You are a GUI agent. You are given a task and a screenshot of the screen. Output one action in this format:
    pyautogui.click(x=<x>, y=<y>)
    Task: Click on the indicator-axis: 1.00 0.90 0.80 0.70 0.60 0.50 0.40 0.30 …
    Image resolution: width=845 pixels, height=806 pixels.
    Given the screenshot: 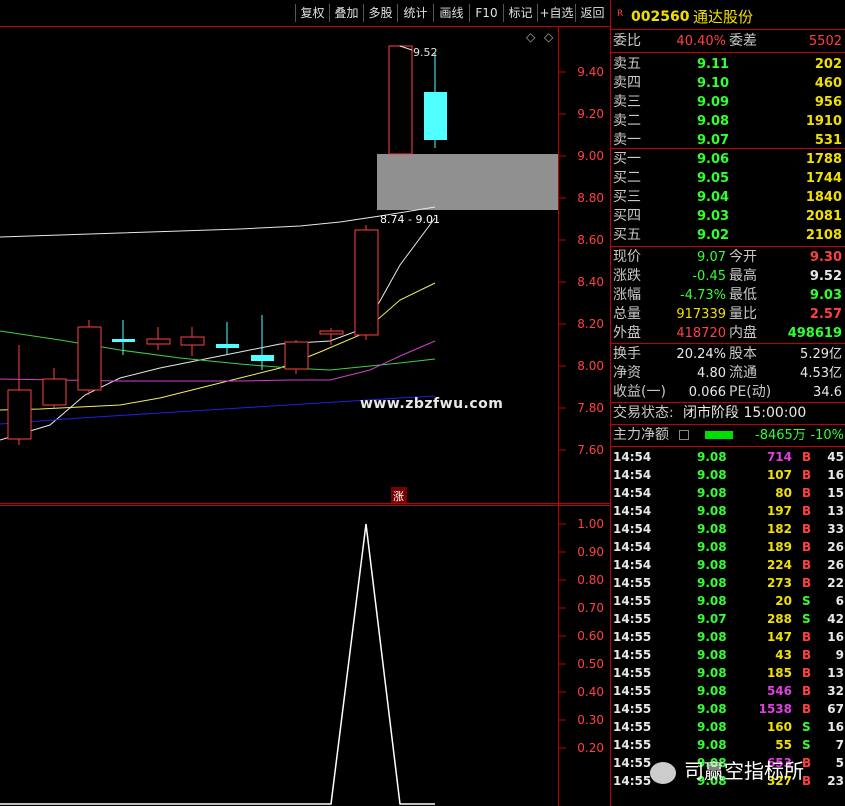 What is the action you would take?
    pyautogui.click(x=581, y=636)
    